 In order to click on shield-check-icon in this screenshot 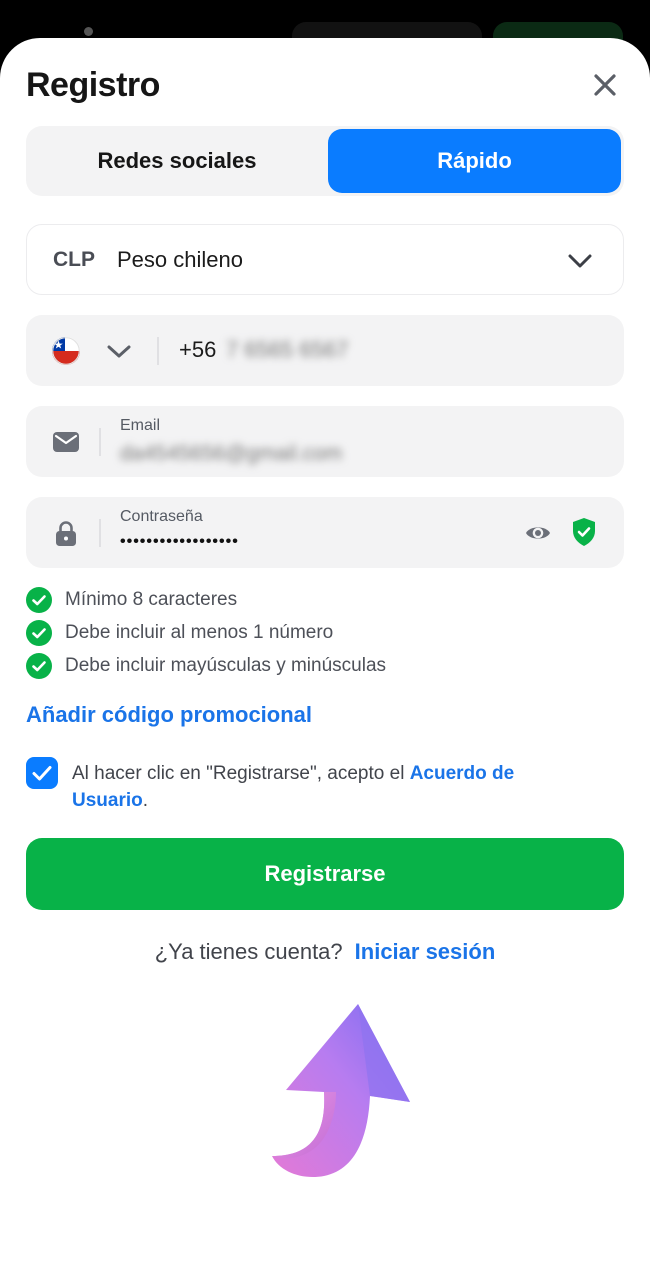, I will do `click(584, 532)`.